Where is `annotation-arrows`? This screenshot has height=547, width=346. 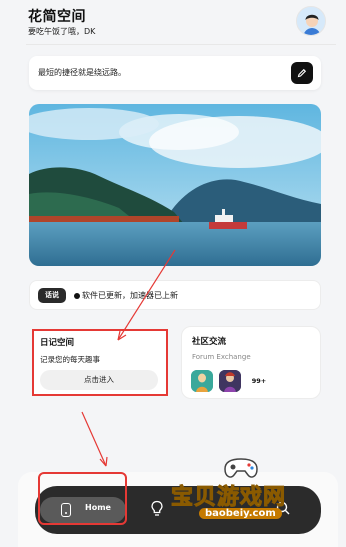
annotation-arrows is located at coordinates (128, 358).